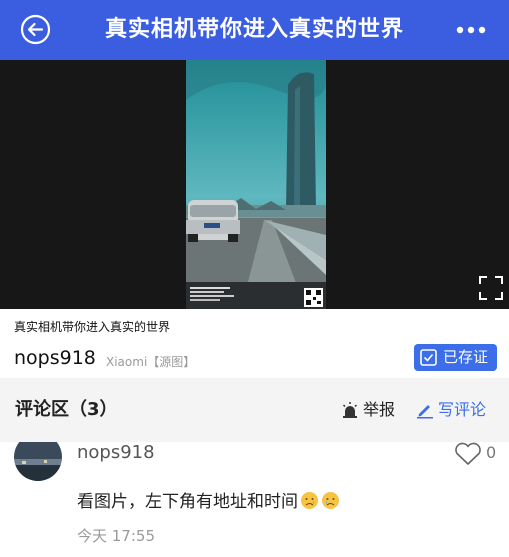  Describe the element at coordinates (254, 410) in the screenshot. I see `comments-header: 评论区（3） 举报 写评论` at that location.